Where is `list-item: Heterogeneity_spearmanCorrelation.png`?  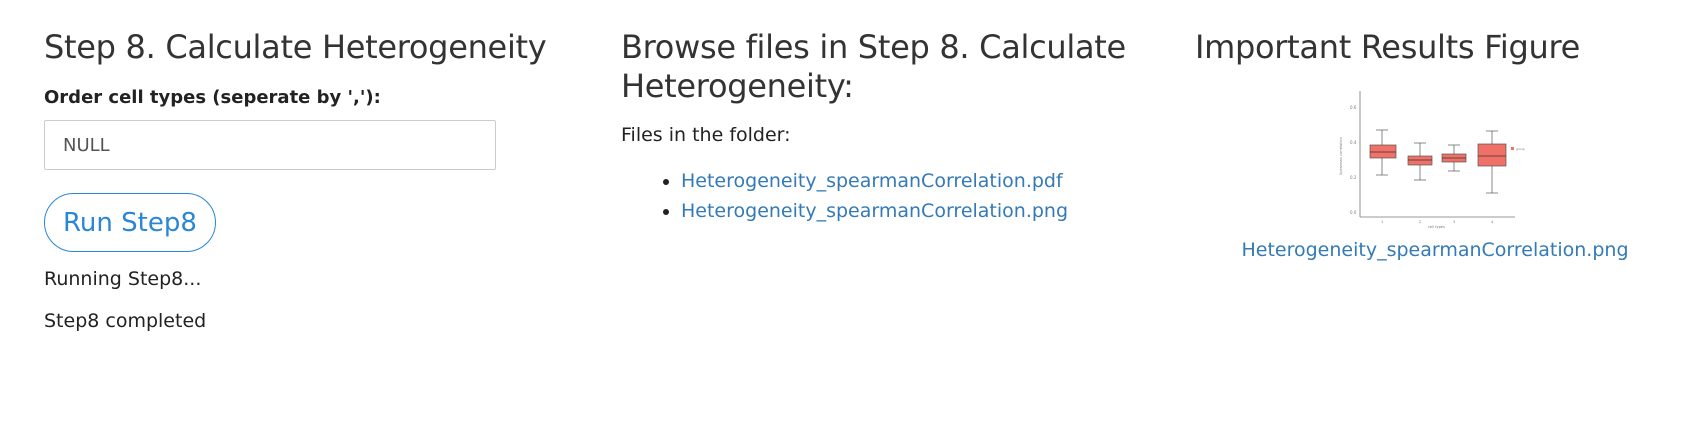 list-item: Heterogeneity_spearmanCorrelation.png is located at coordinates (921, 211).